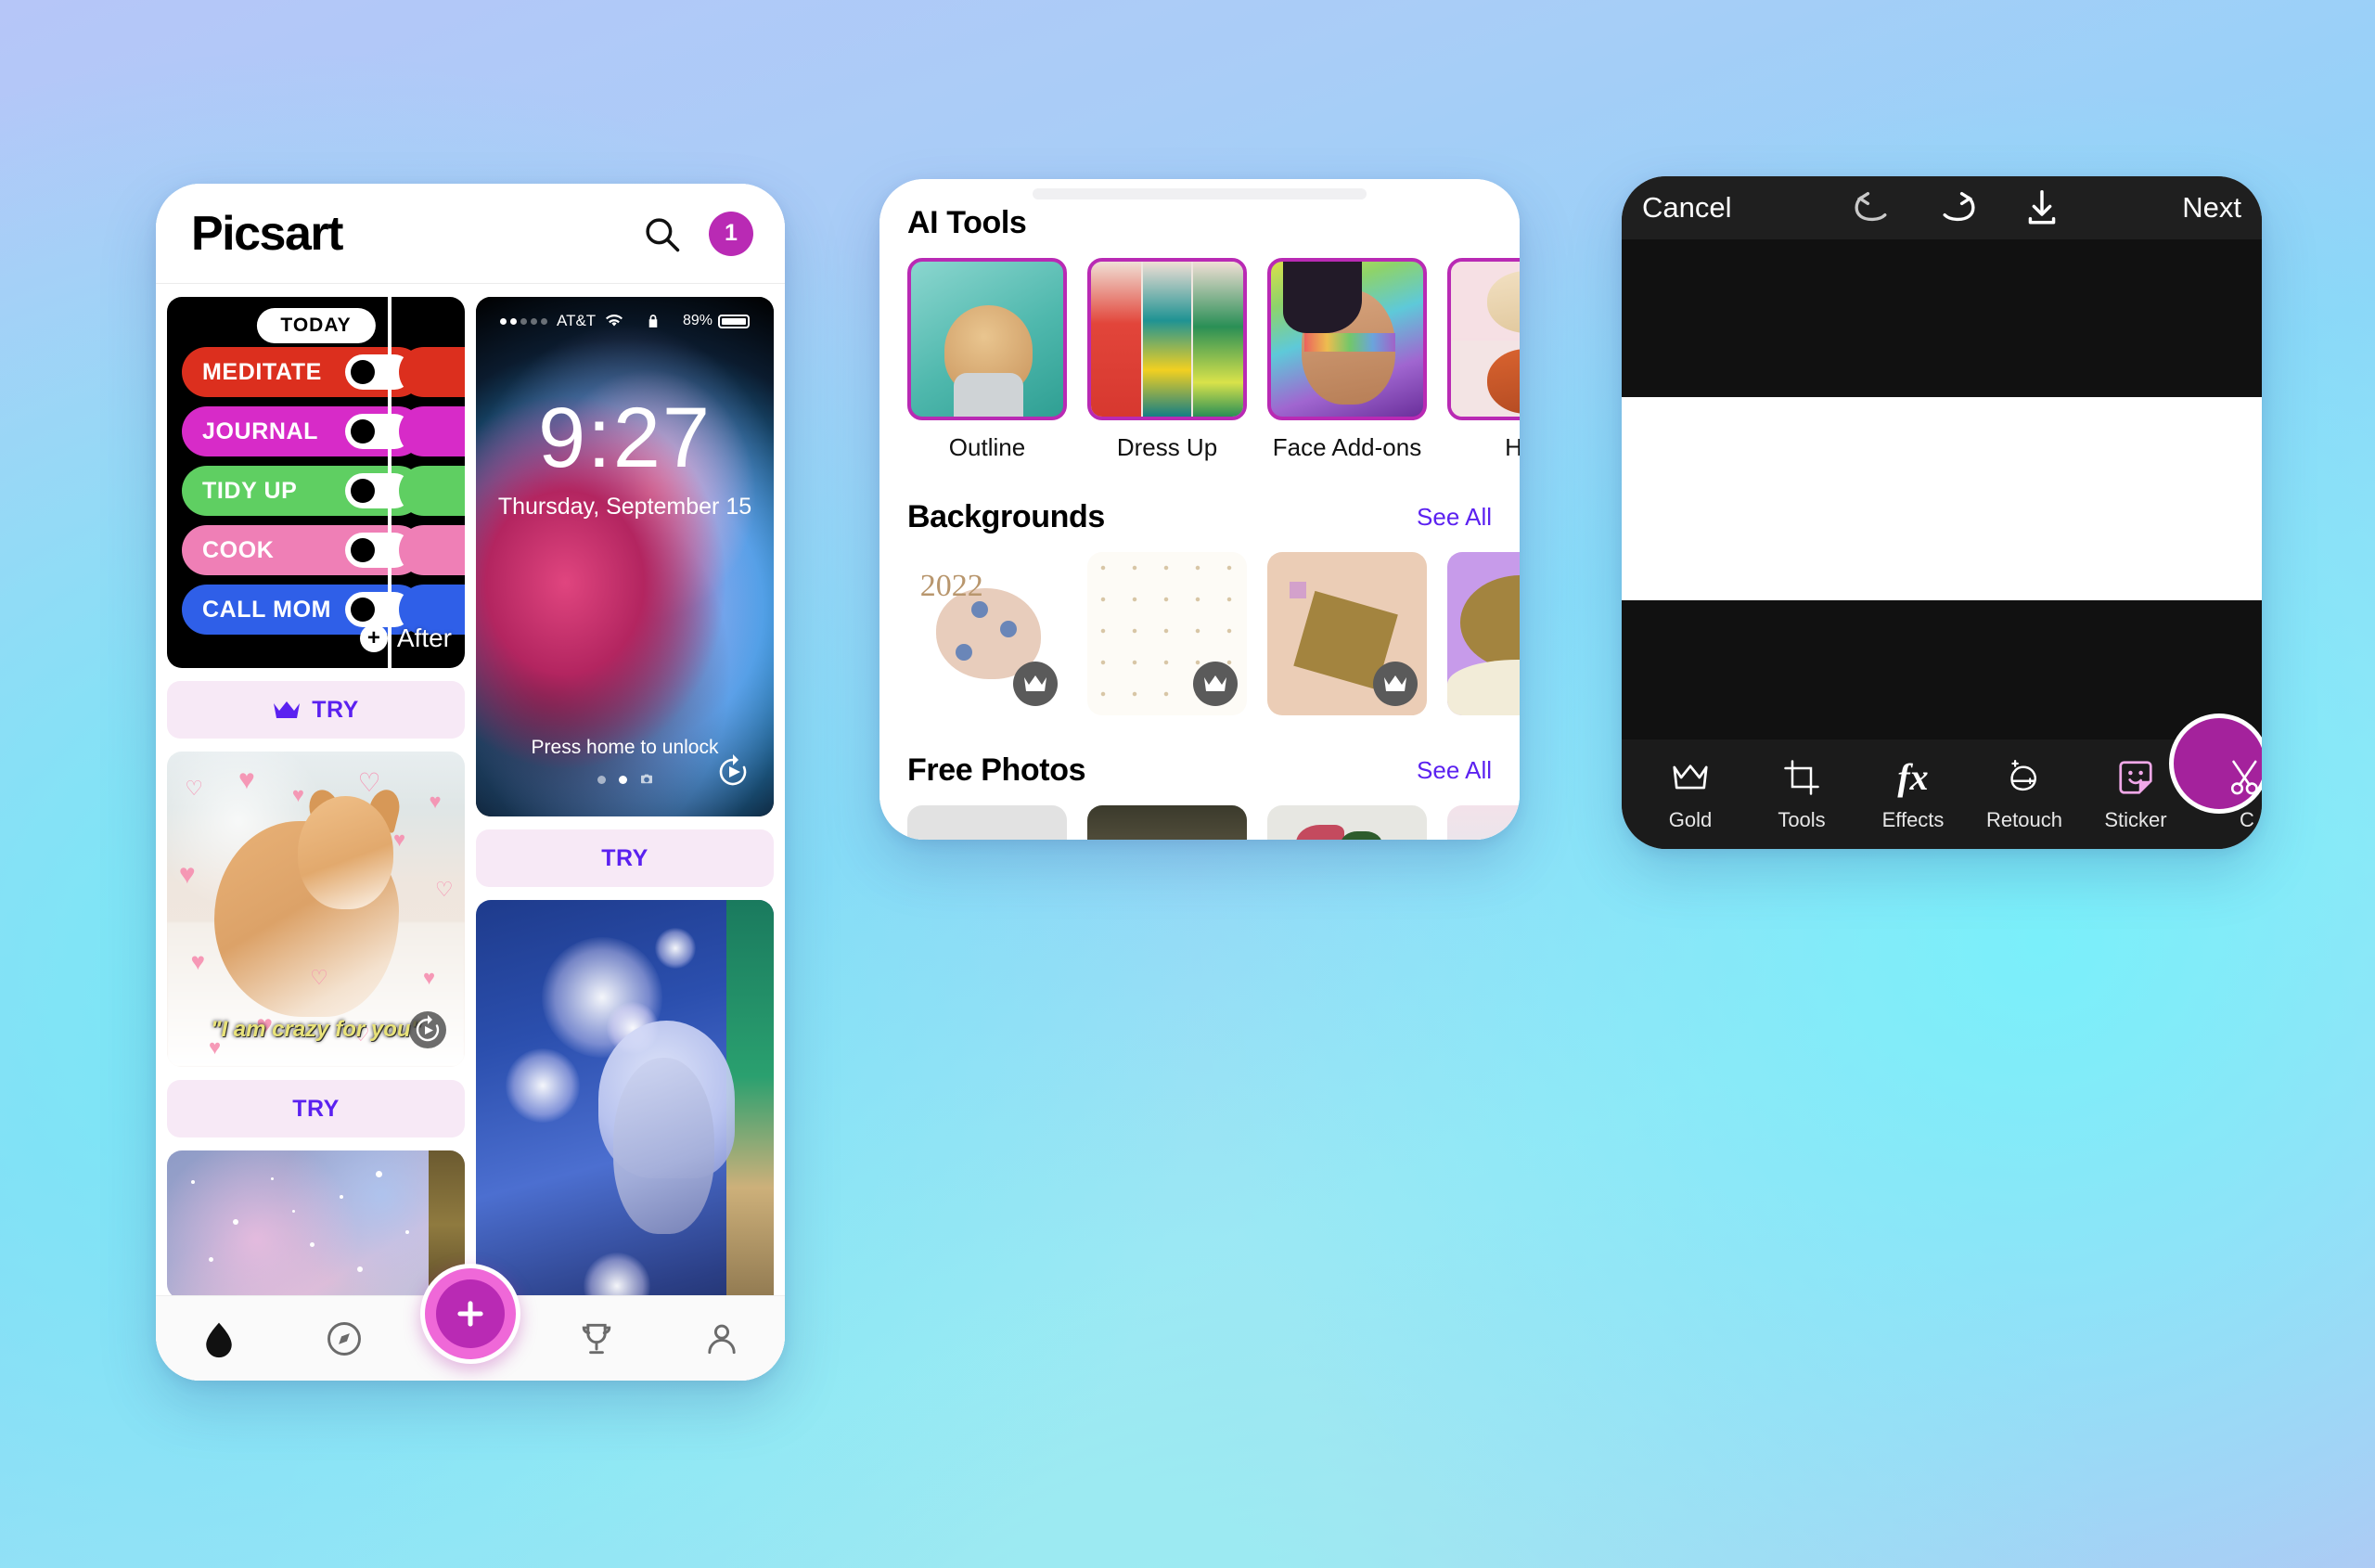  What do you see at coordinates (577, 321) in the screenshot?
I see `carrier-label: AT&T` at bounding box center [577, 321].